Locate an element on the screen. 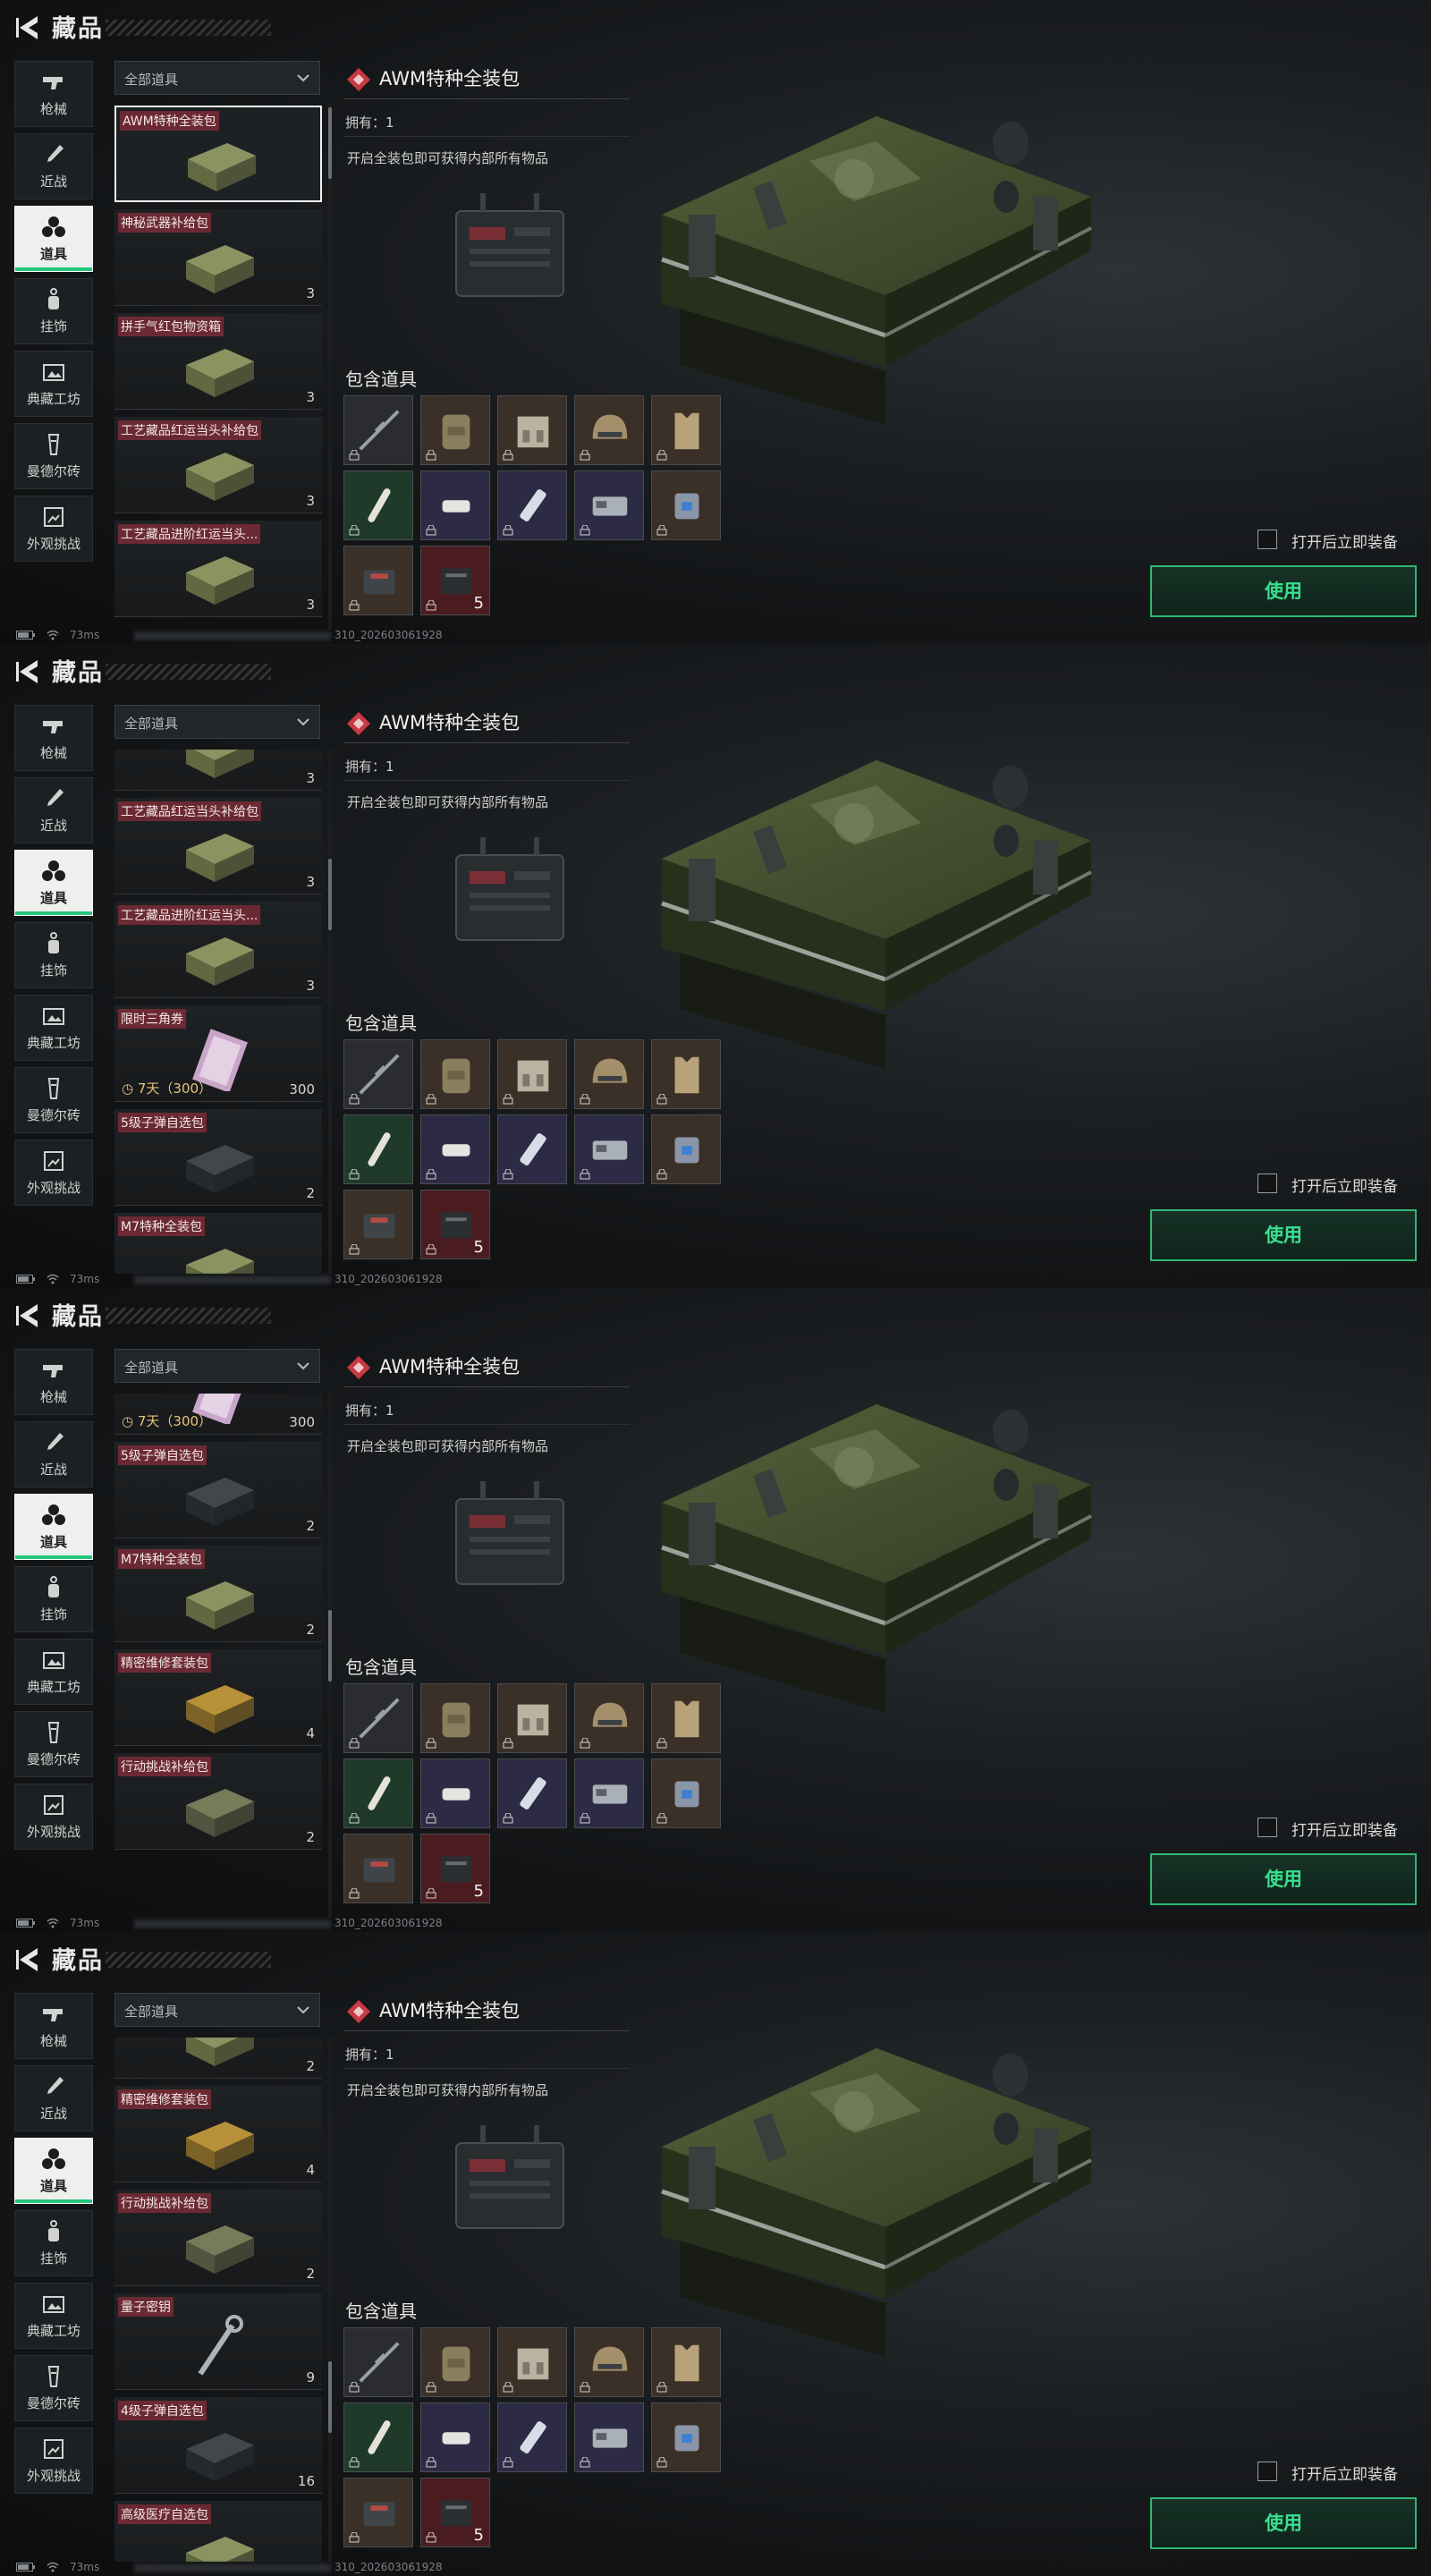  item-list: 2 精密维修套装包 4 行动挑战补给包 2 量子密钥 9 4级子弹自选包 16 高级医疗自选包 is located at coordinates (219, 2300).